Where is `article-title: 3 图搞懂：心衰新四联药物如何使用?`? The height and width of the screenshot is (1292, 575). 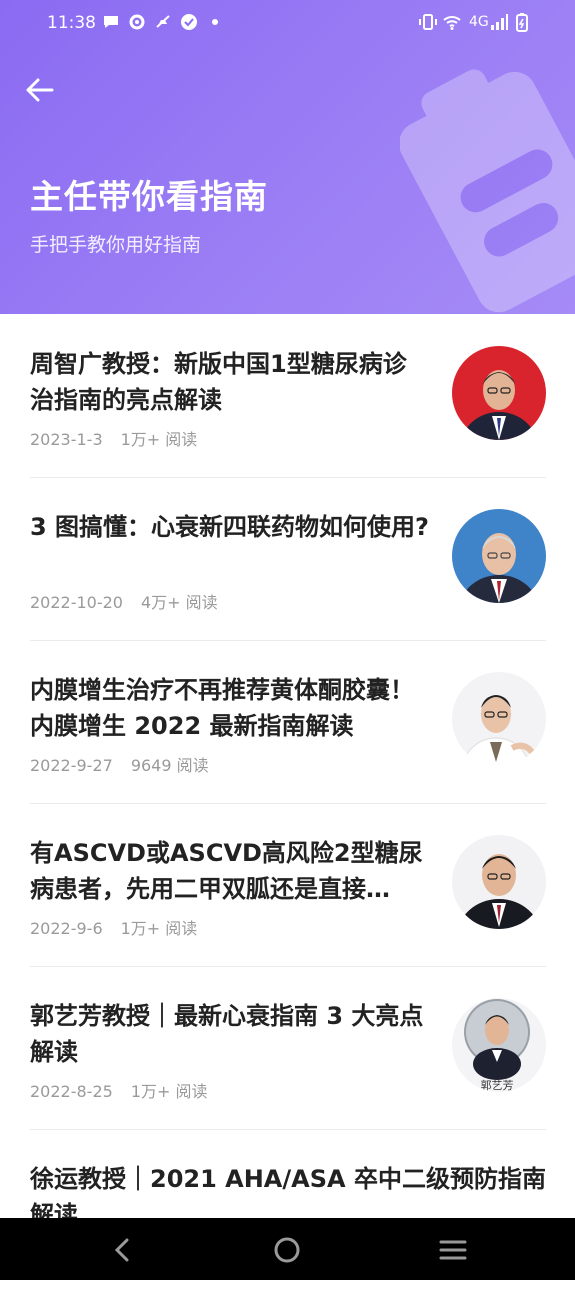
article-title: 3 图搞懂：心衰新四联药物如何使用? is located at coordinates (229, 527).